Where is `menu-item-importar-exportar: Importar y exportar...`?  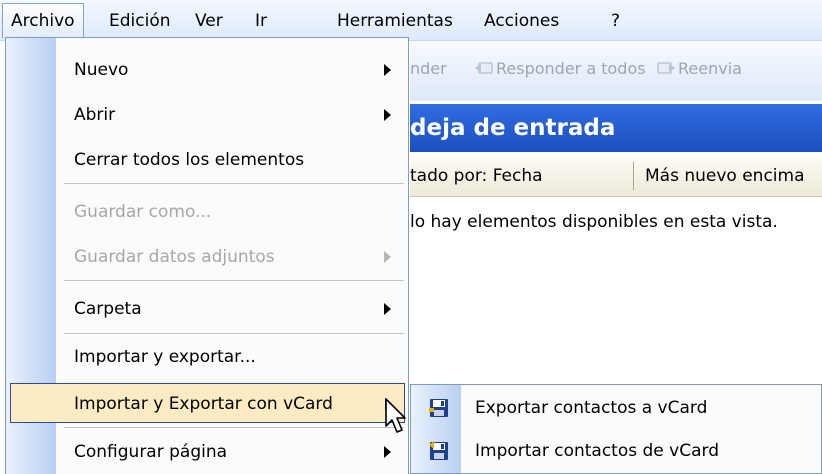
menu-item-importar-exportar: Importar y exportar... is located at coordinates (207, 357).